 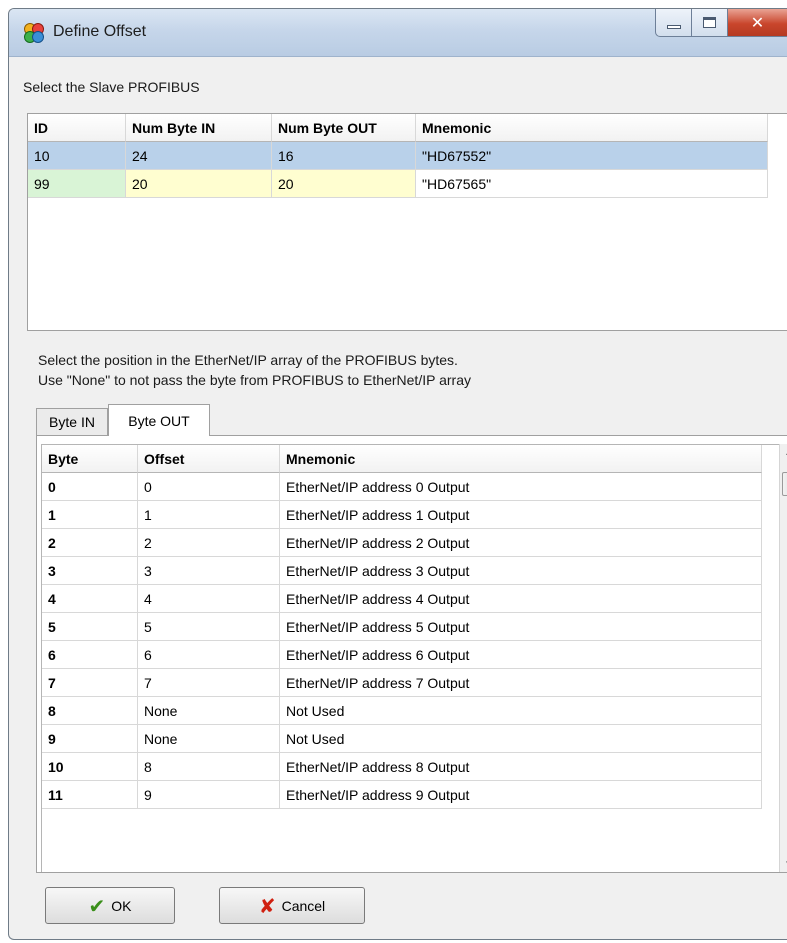 I want to click on caption-buttons: ✕, so click(x=721, y=23).